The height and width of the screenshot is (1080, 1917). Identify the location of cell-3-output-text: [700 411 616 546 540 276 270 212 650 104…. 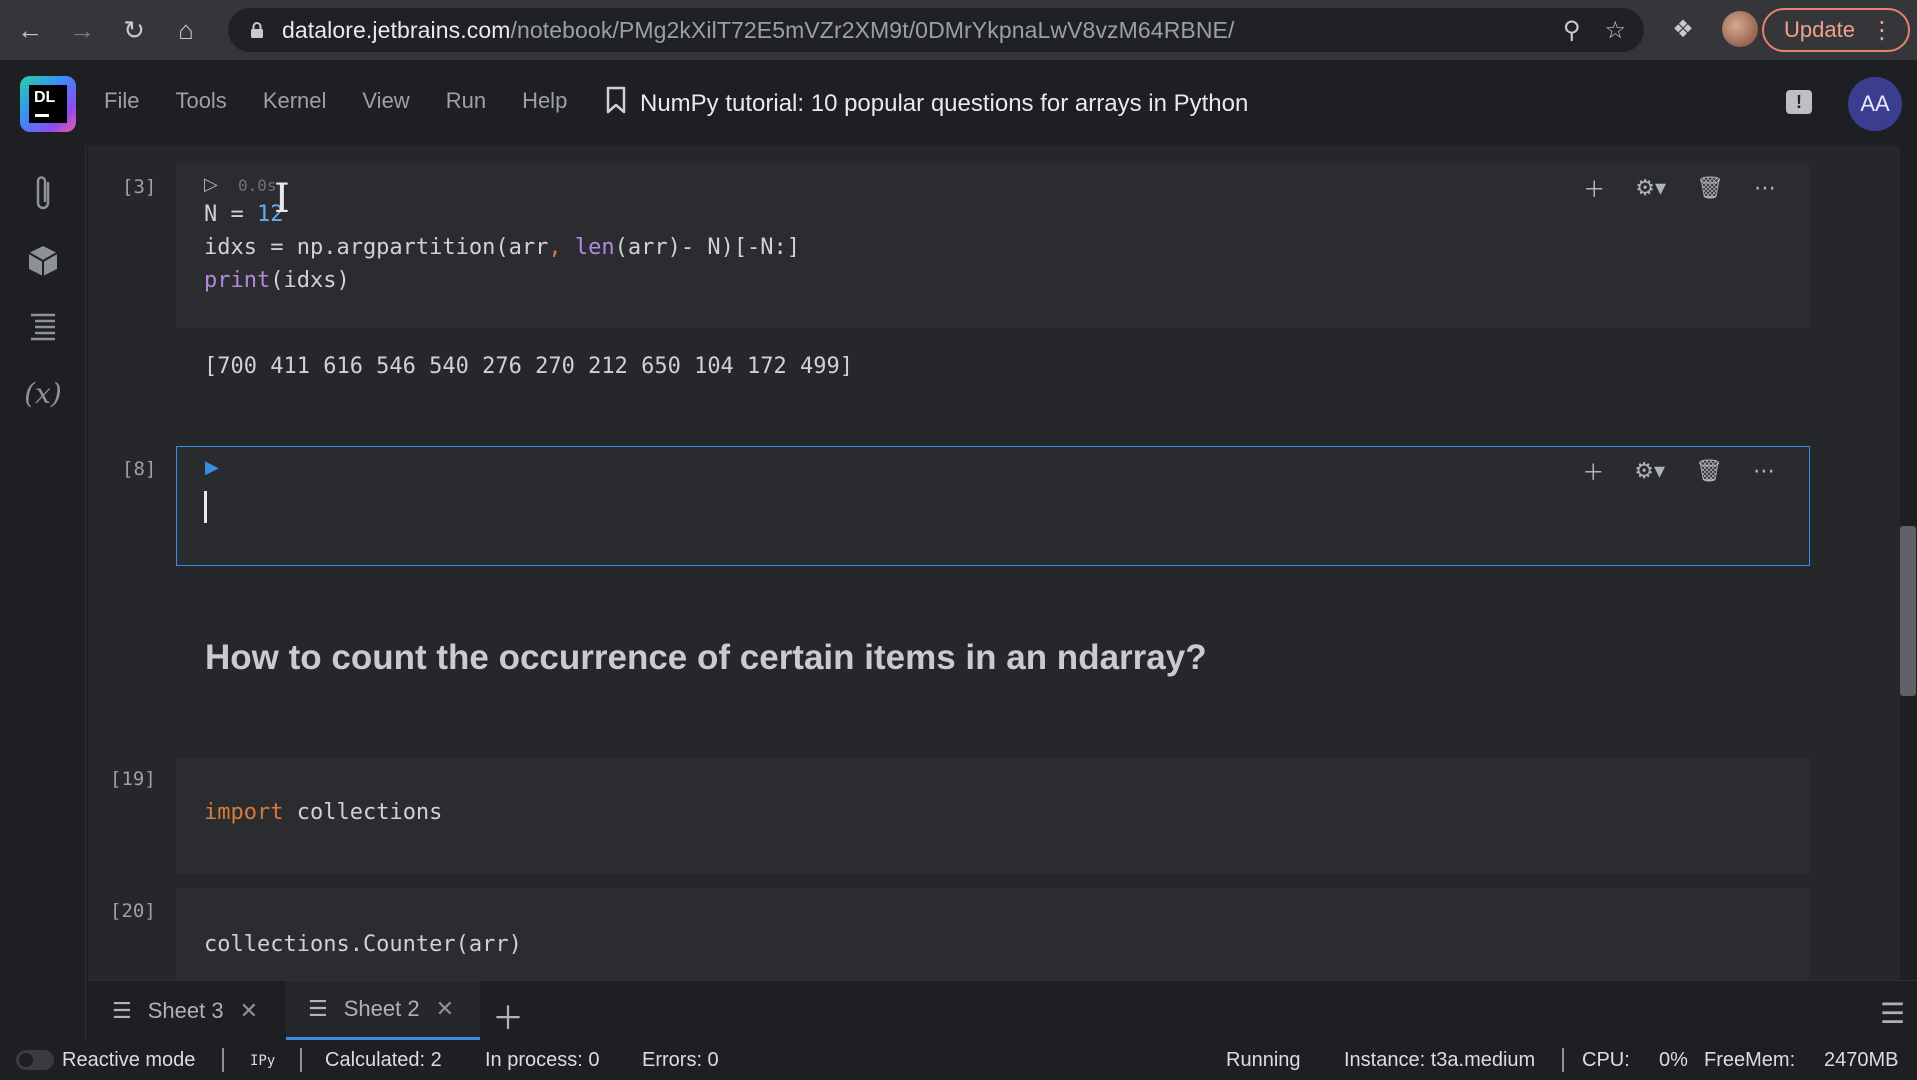
(529, 366).